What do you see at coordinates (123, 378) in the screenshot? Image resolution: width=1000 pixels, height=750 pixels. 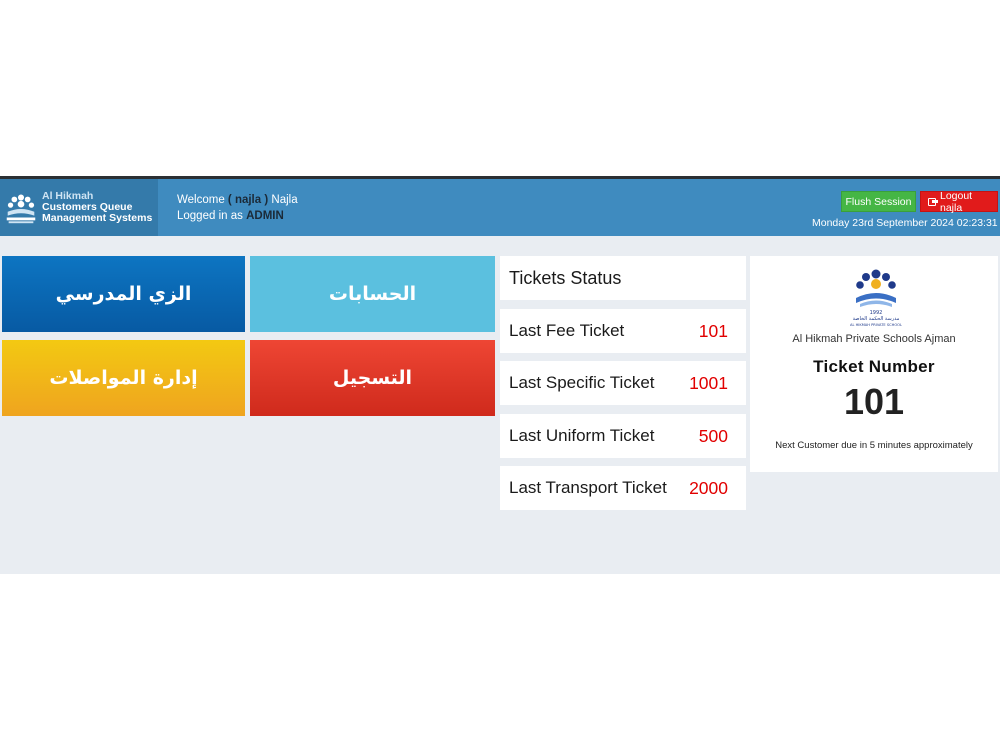 I see `transport-tile: إدارة المواصلات` at bounding box center [123, 378].